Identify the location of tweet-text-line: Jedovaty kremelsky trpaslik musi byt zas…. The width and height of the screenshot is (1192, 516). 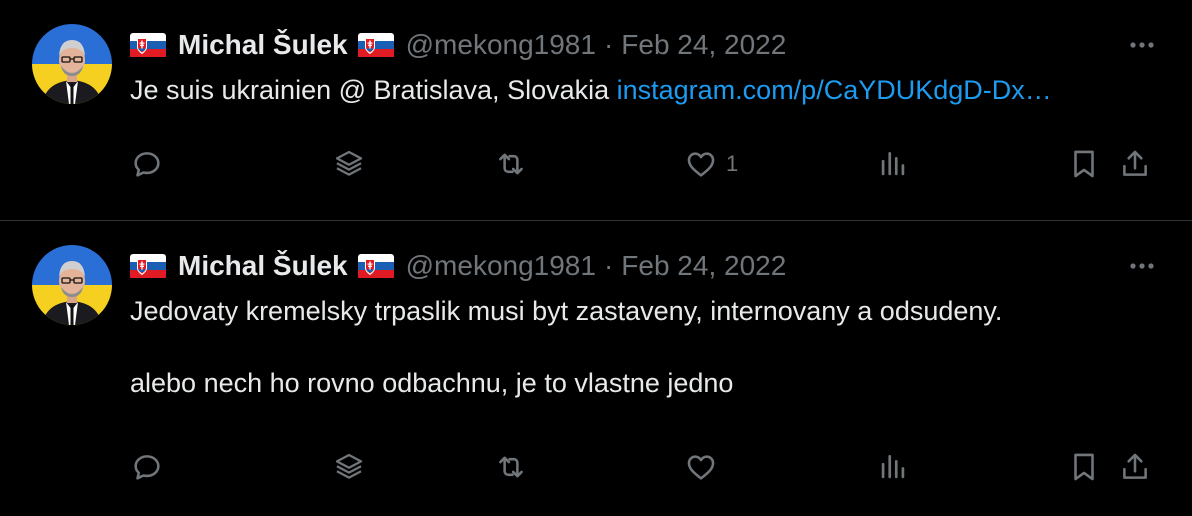
(566, 311).